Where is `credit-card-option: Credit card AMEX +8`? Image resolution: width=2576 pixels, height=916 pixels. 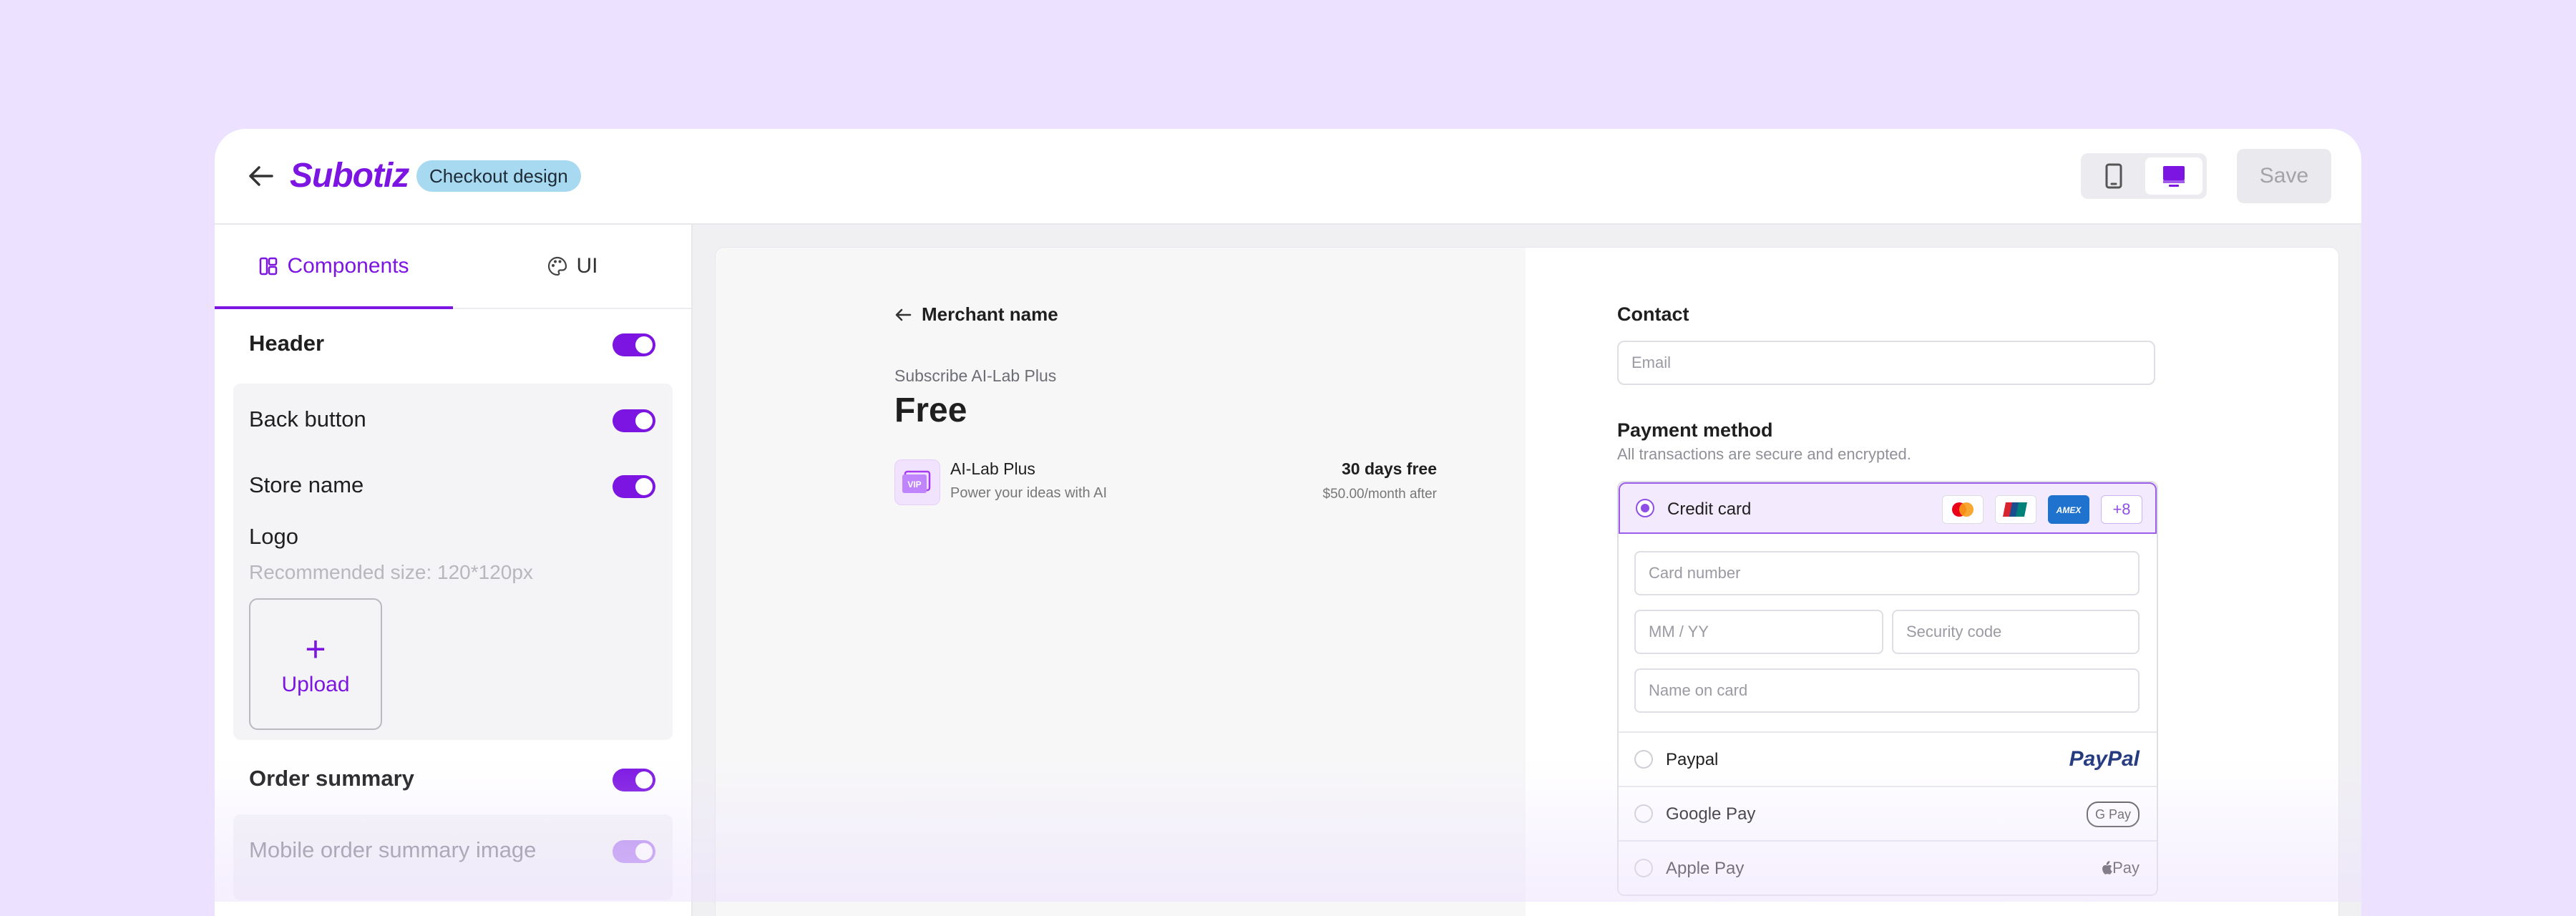 credit-card-option: Credit card AMEX +8 is located at coordinates (1888, 508).